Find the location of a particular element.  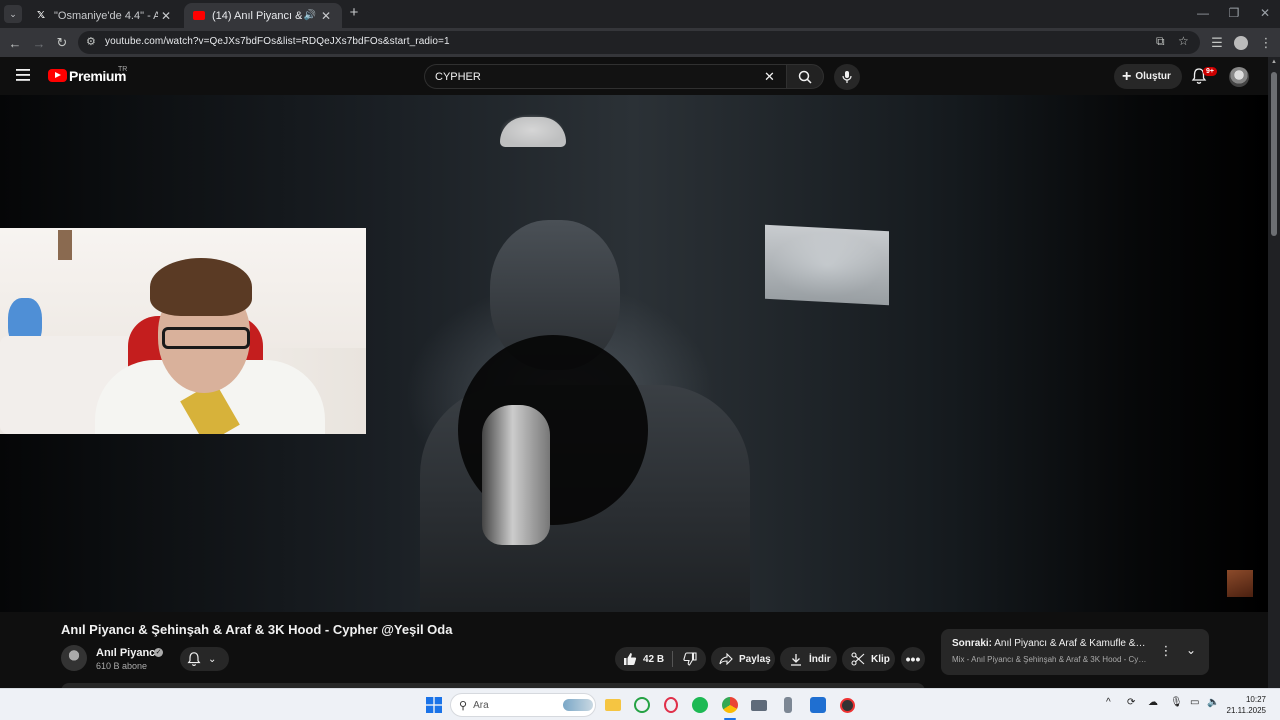

dislike-button is located at coordinates (690, 659).